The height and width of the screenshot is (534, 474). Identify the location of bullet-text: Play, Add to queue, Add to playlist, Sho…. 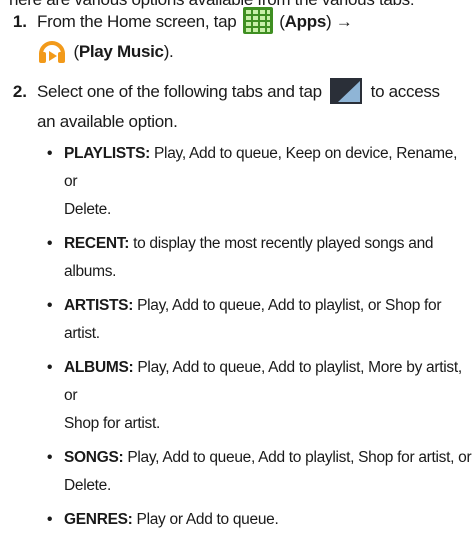
(299, 457).